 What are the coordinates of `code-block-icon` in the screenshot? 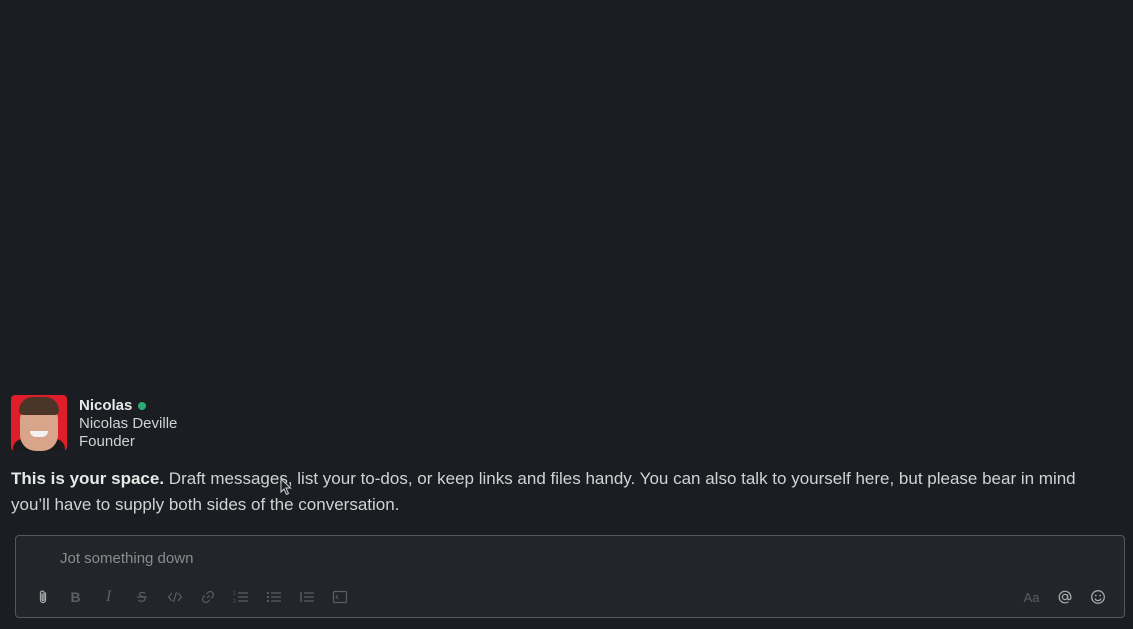 It's located at (339, 597).